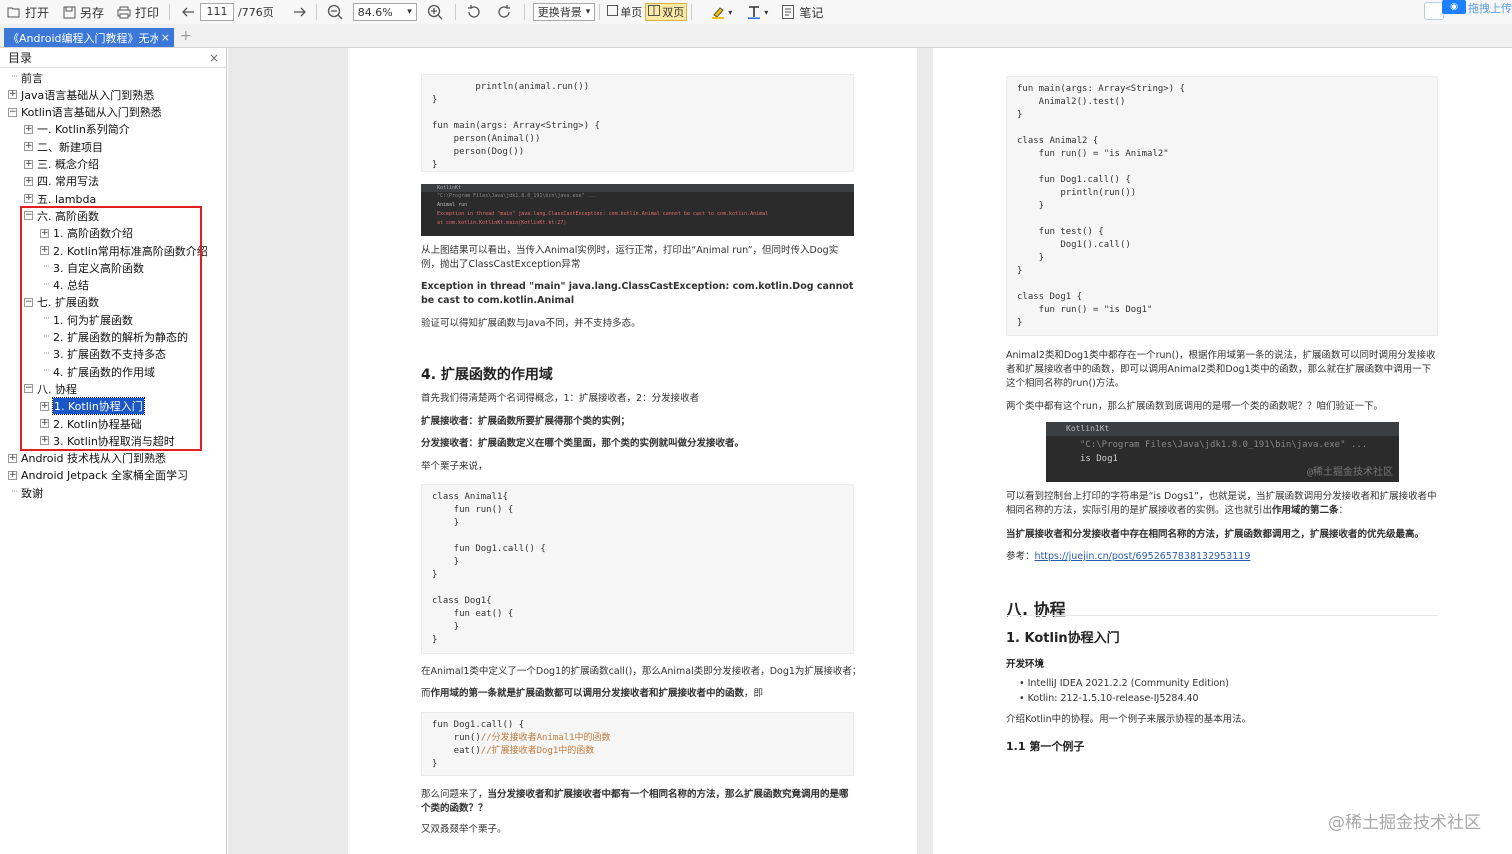 The image size is (1512, 854). What do you see at coordinates (1025, 664) in the screenshot?
I see `subsection-heading: 开发环境` at bounding box center [1025, 664].